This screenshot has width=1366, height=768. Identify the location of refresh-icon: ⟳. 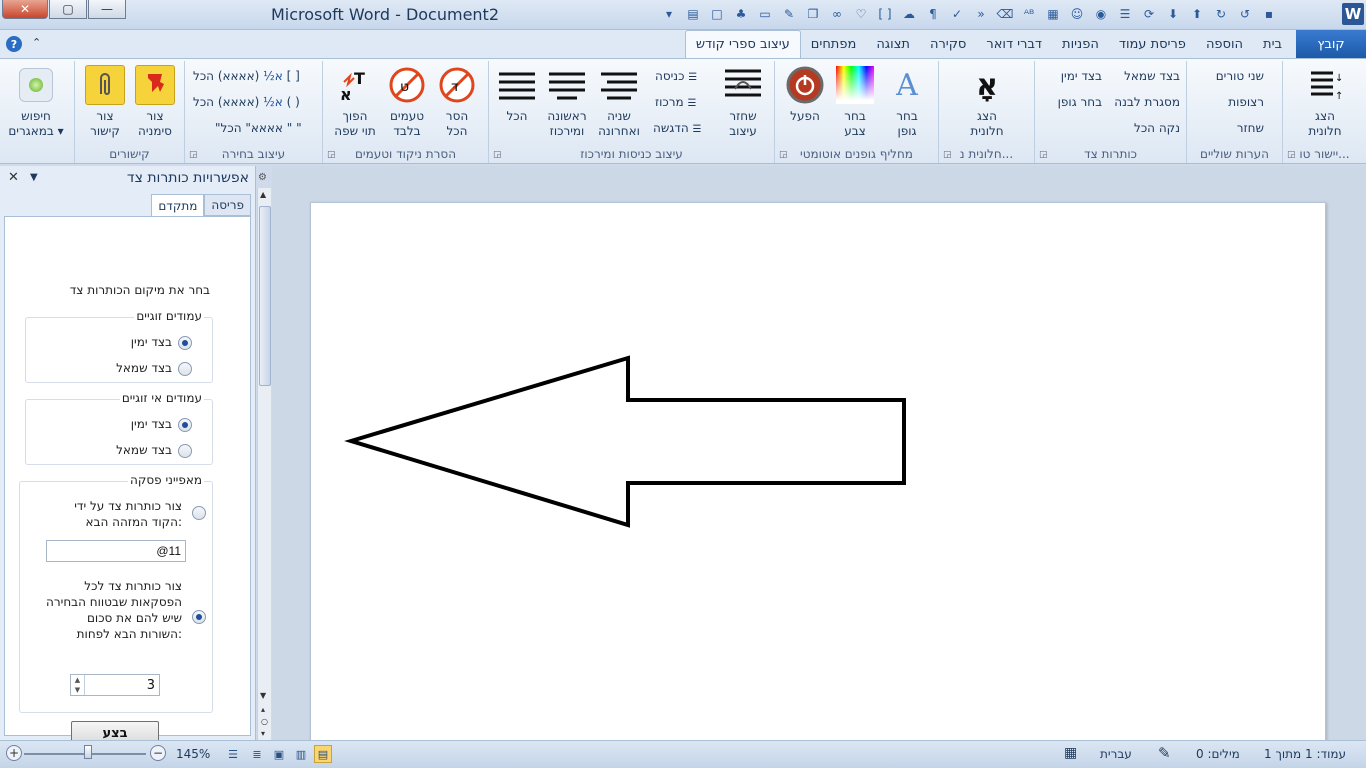
(1149, 14).